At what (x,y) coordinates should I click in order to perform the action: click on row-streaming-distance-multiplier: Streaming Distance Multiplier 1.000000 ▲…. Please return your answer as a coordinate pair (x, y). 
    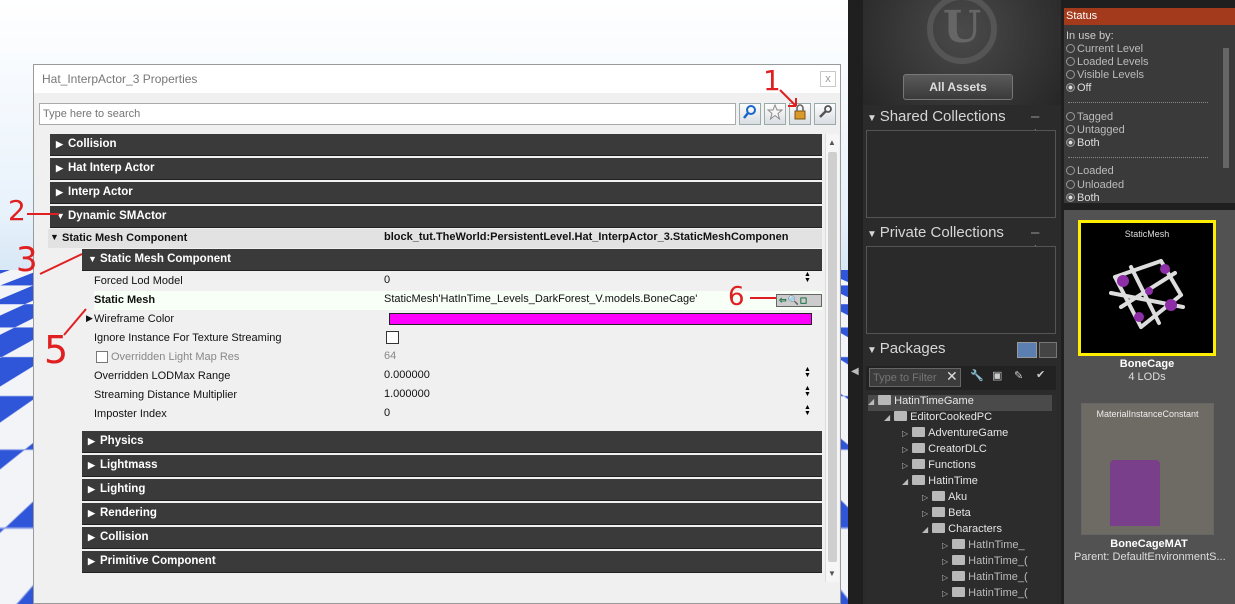
    Looking at the image, I should click on (458, 395).